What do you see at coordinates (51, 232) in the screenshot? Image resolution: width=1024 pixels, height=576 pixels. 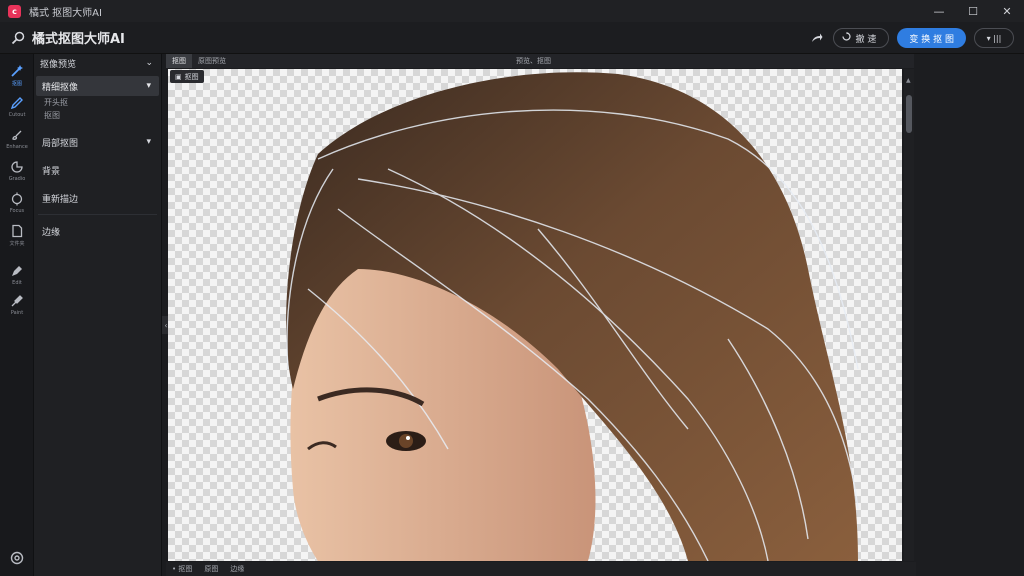 I see `edge-label: 边缘` at bounding box center [51, 232].